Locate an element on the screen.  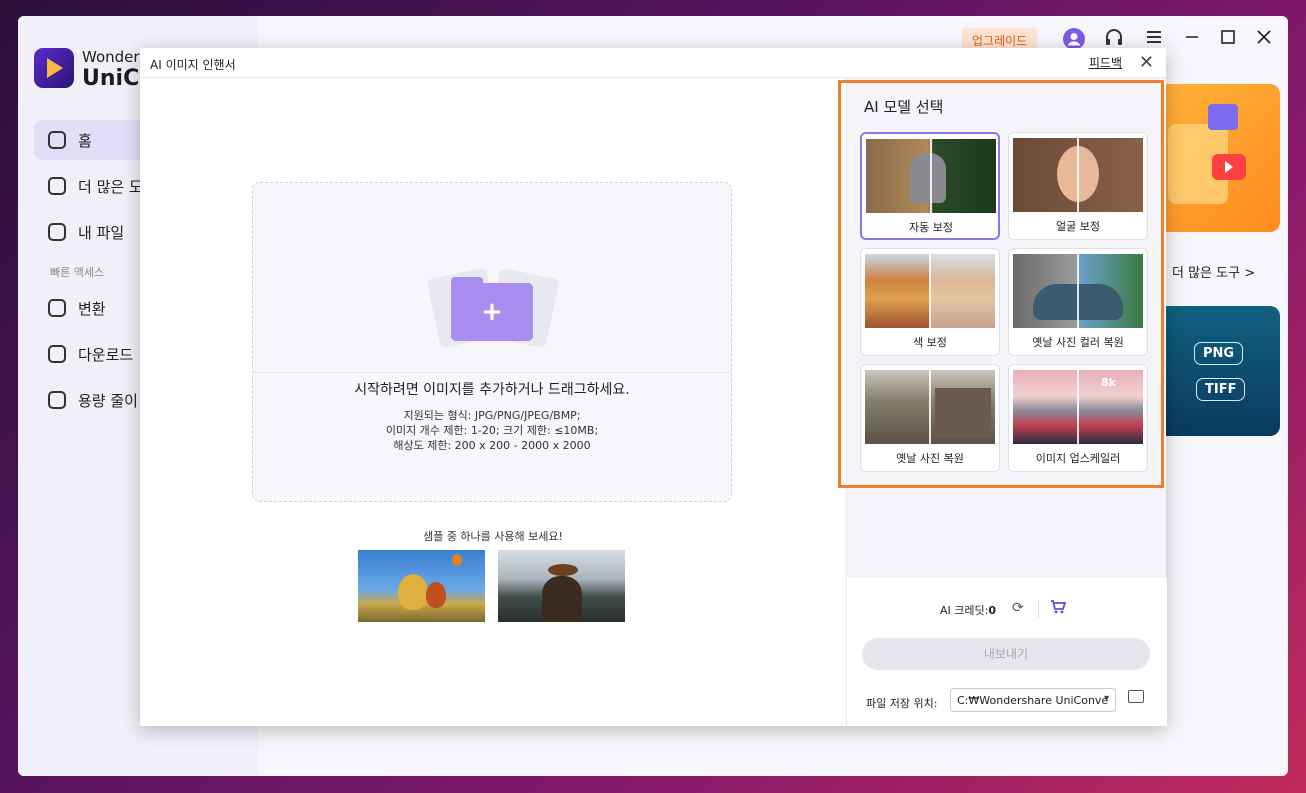
model-label: 자동 보정 is located at coordinates (931, 227).